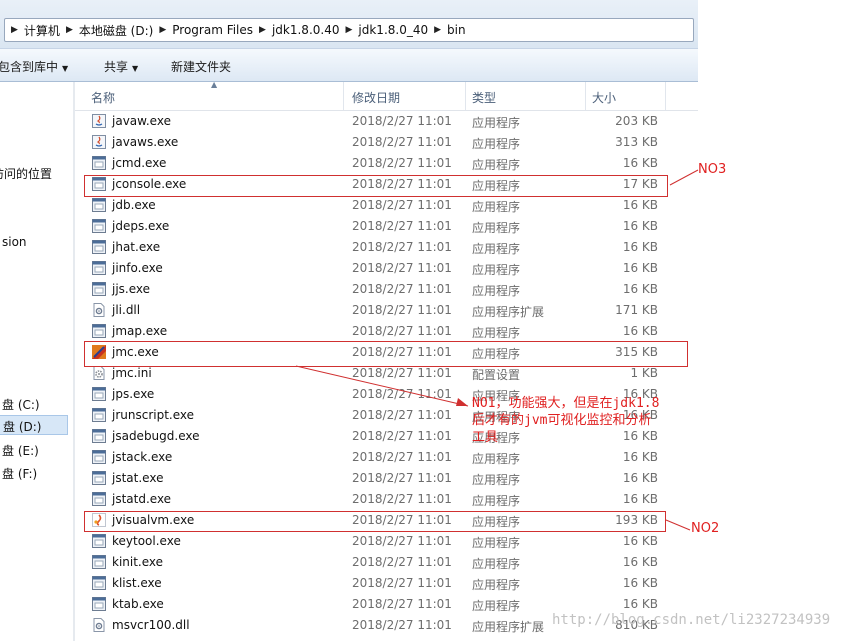 The width and height of the screenshot is (841, 641). I want to click on include-in-library-button: 包含到库中 ▼, so click(34, 66).